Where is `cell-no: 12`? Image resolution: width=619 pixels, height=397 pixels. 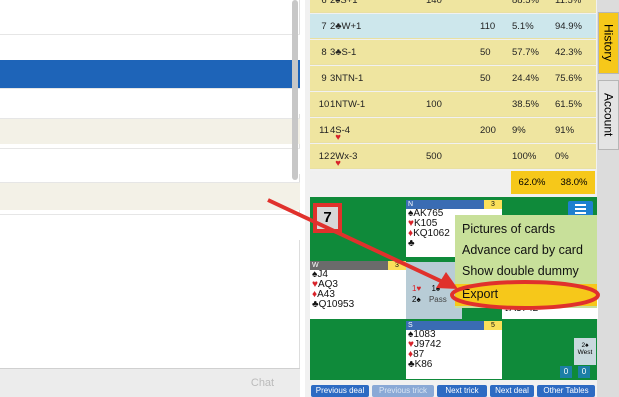
cell-no: 12 is located at coordinates (324, 156).